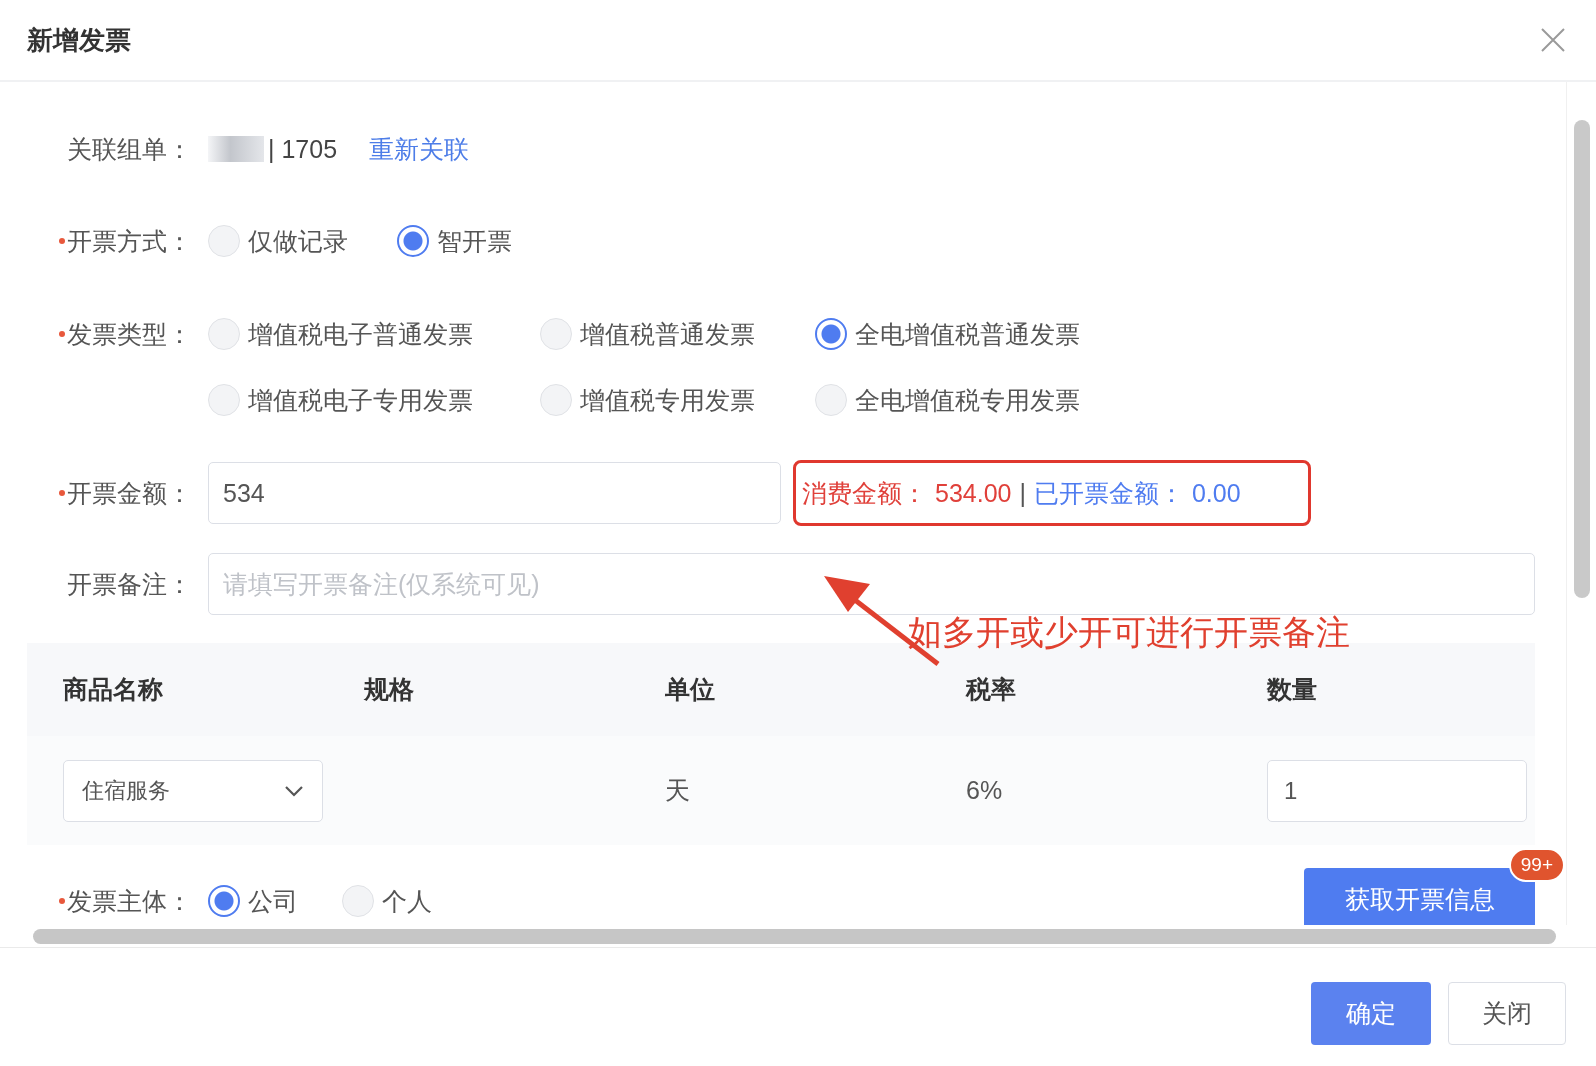  Describe the element at coordinates (298, 241) in the screenshot. I see `radio-label: 仅做记录` at that location.